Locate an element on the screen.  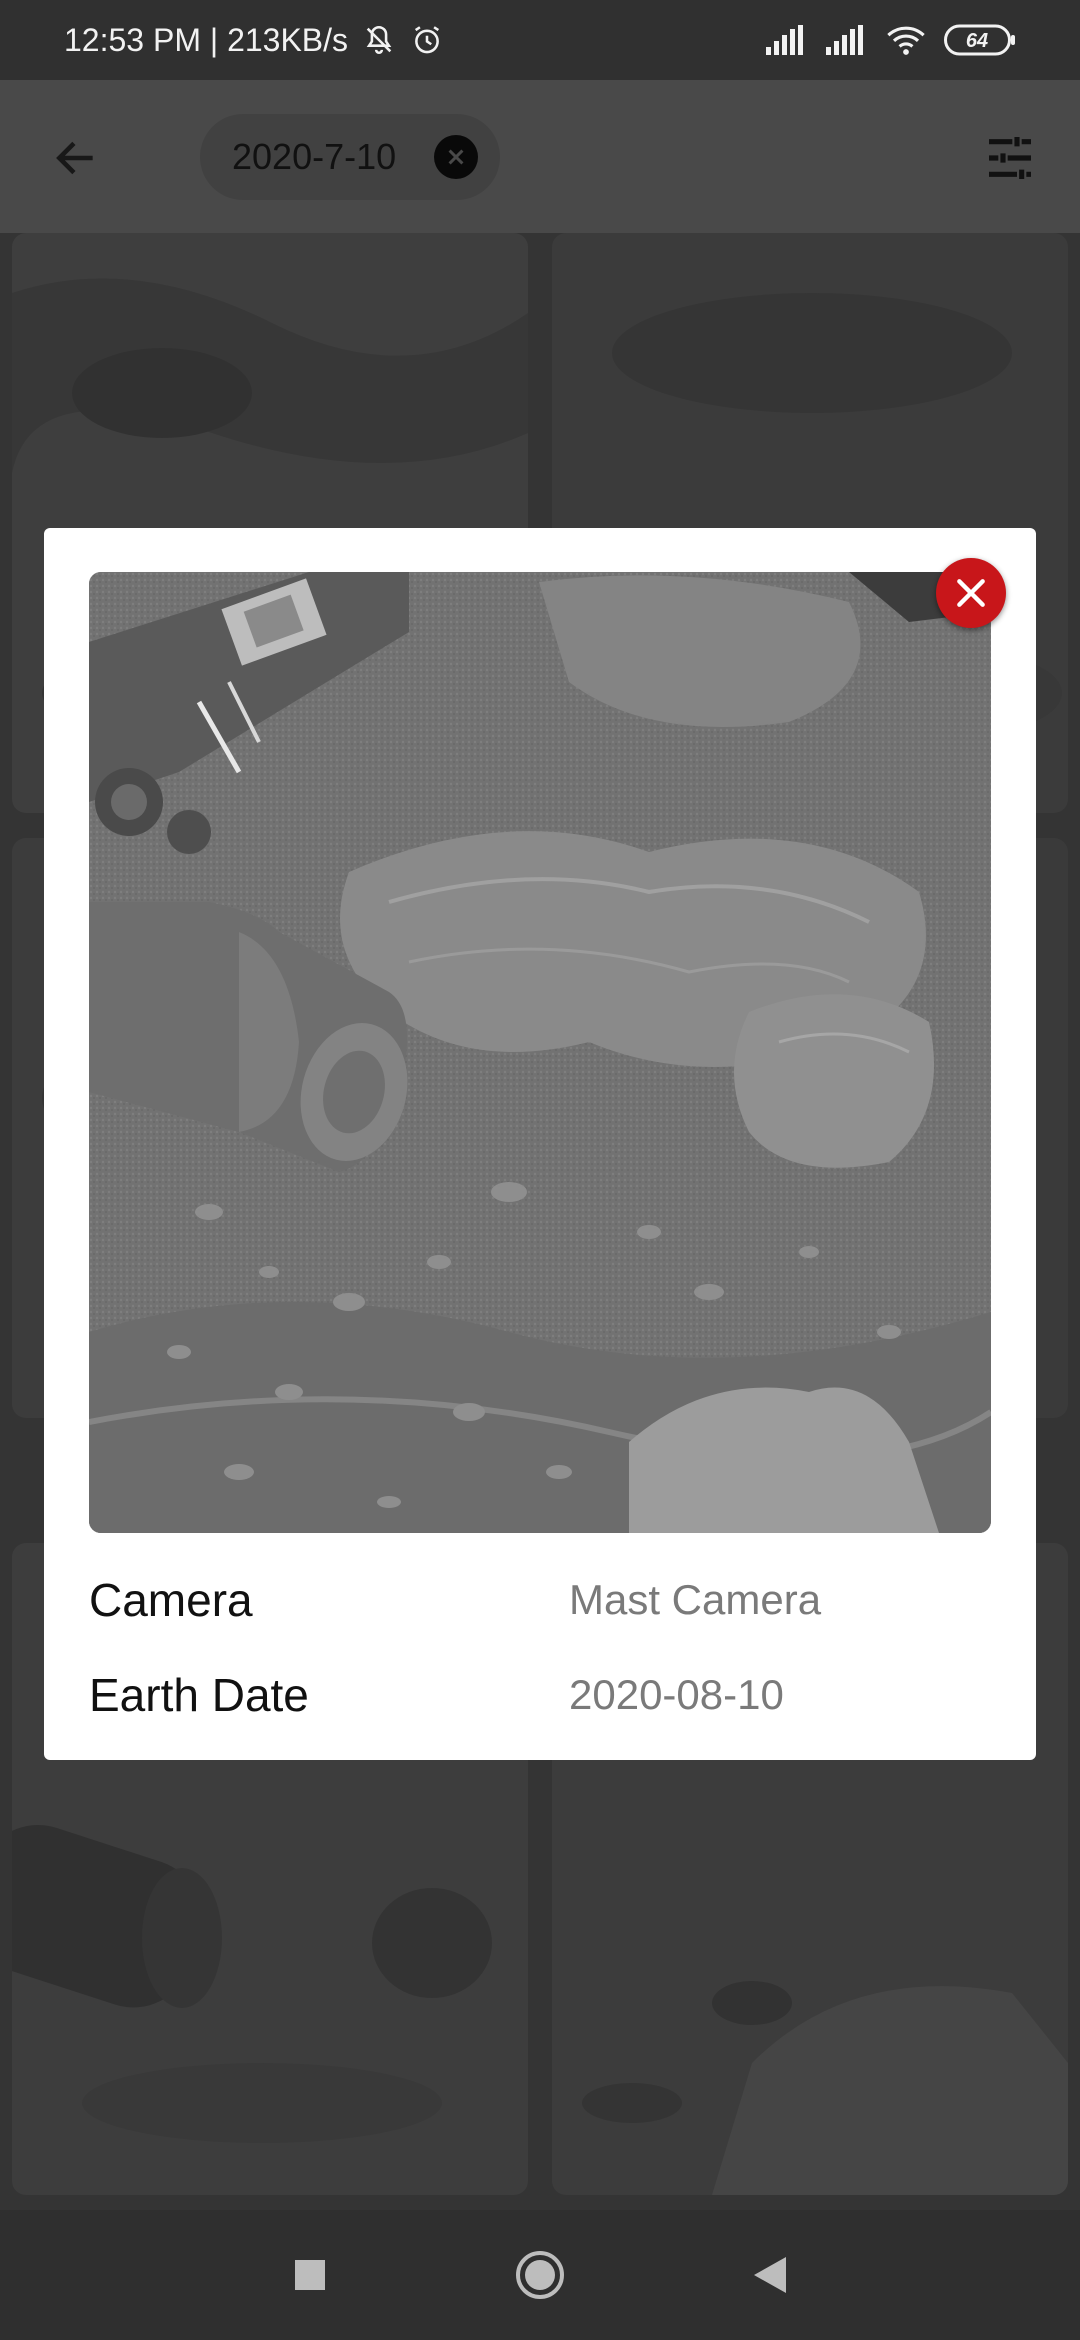
earth-date-row: Earth Date 2020-08-10 is located at coordinates (540, 1695).